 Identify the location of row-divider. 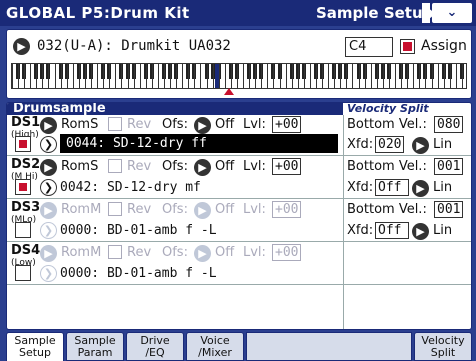
(239, 284).